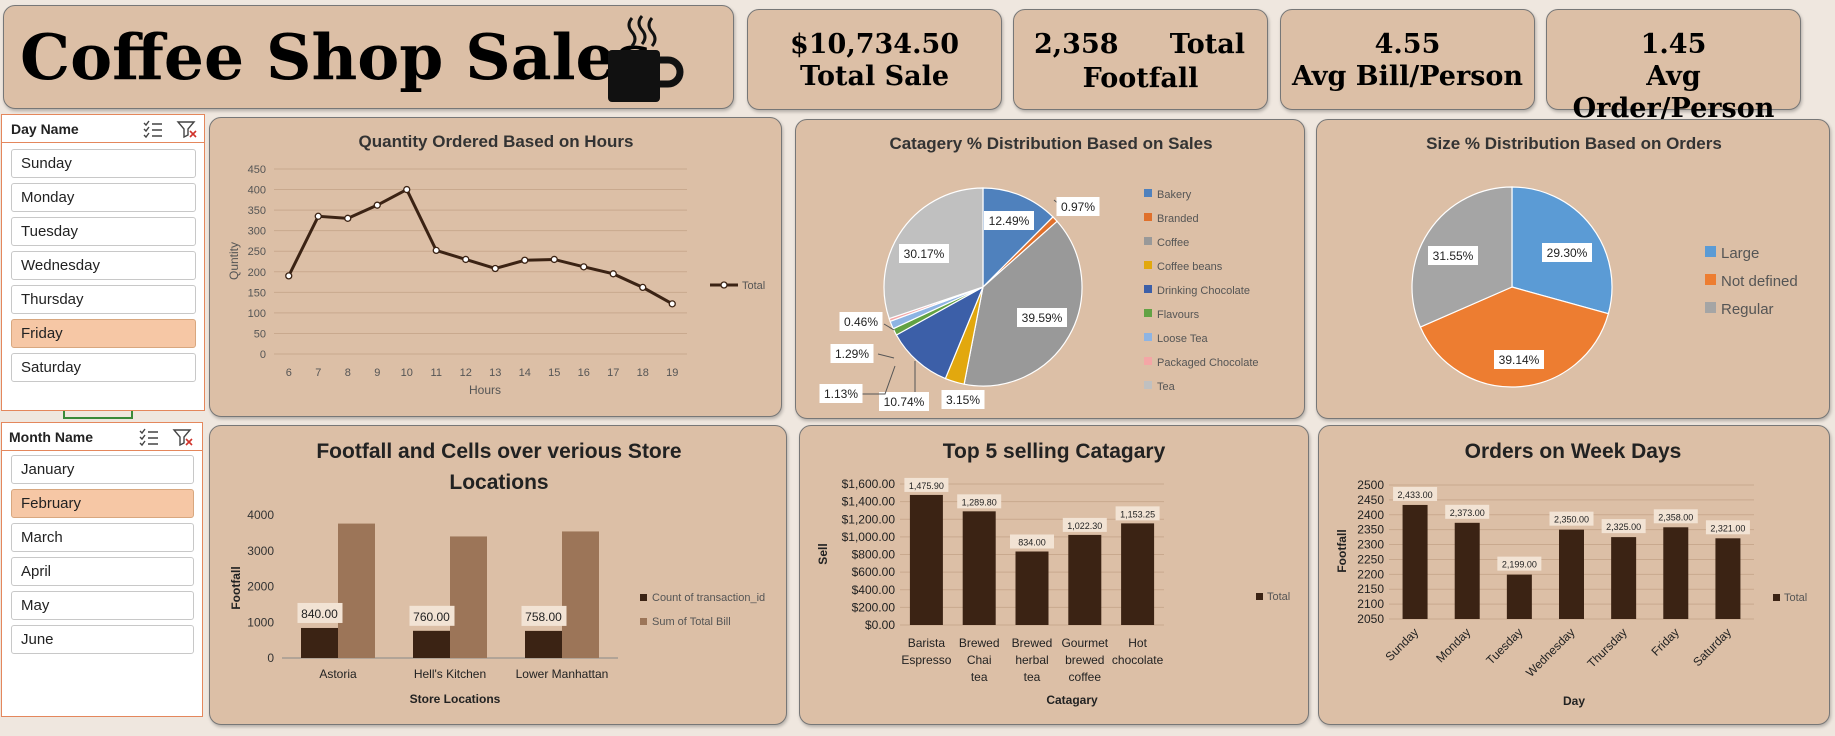  I want to click on slicer-item-saturday: Saturday, so click(103, 367).